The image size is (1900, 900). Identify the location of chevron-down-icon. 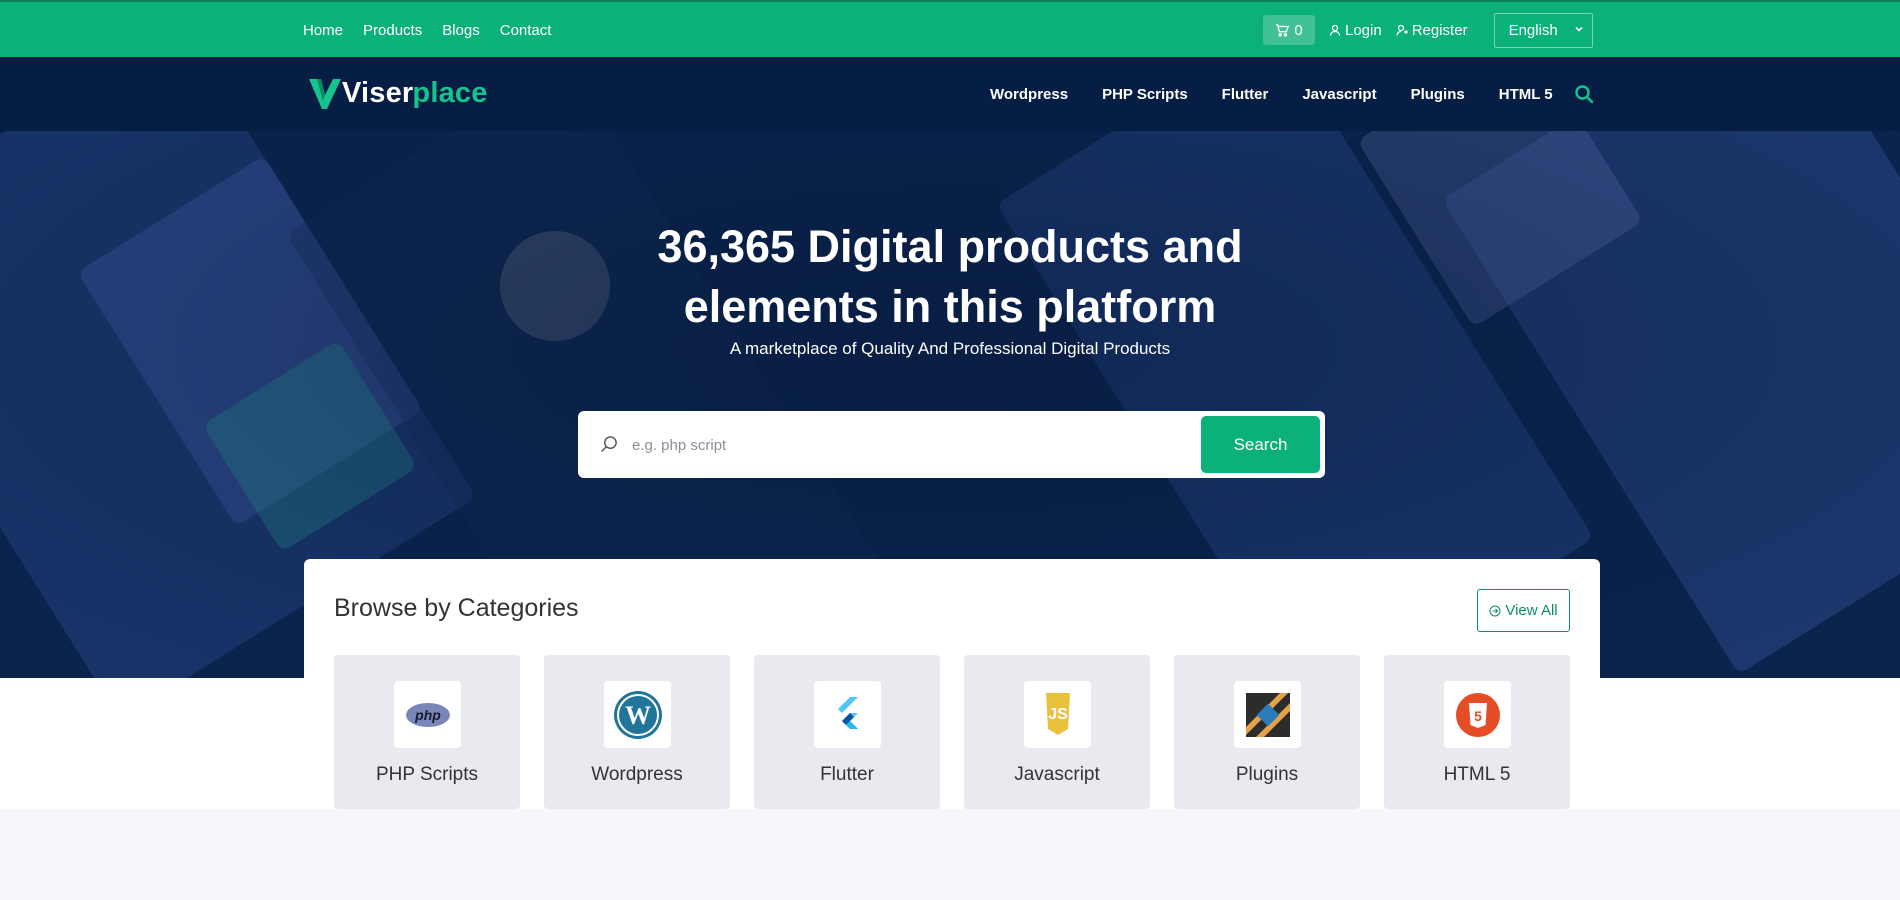
(1578, 29).